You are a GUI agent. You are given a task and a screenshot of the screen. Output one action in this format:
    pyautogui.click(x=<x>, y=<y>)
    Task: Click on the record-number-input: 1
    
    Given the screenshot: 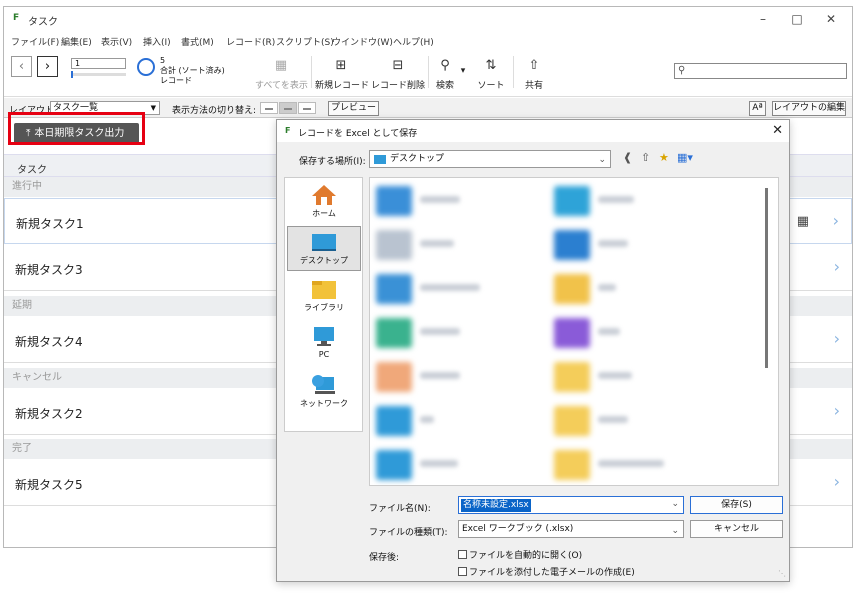 What is the action you would take?
    pyautogui.click(x=98, y=63)
    